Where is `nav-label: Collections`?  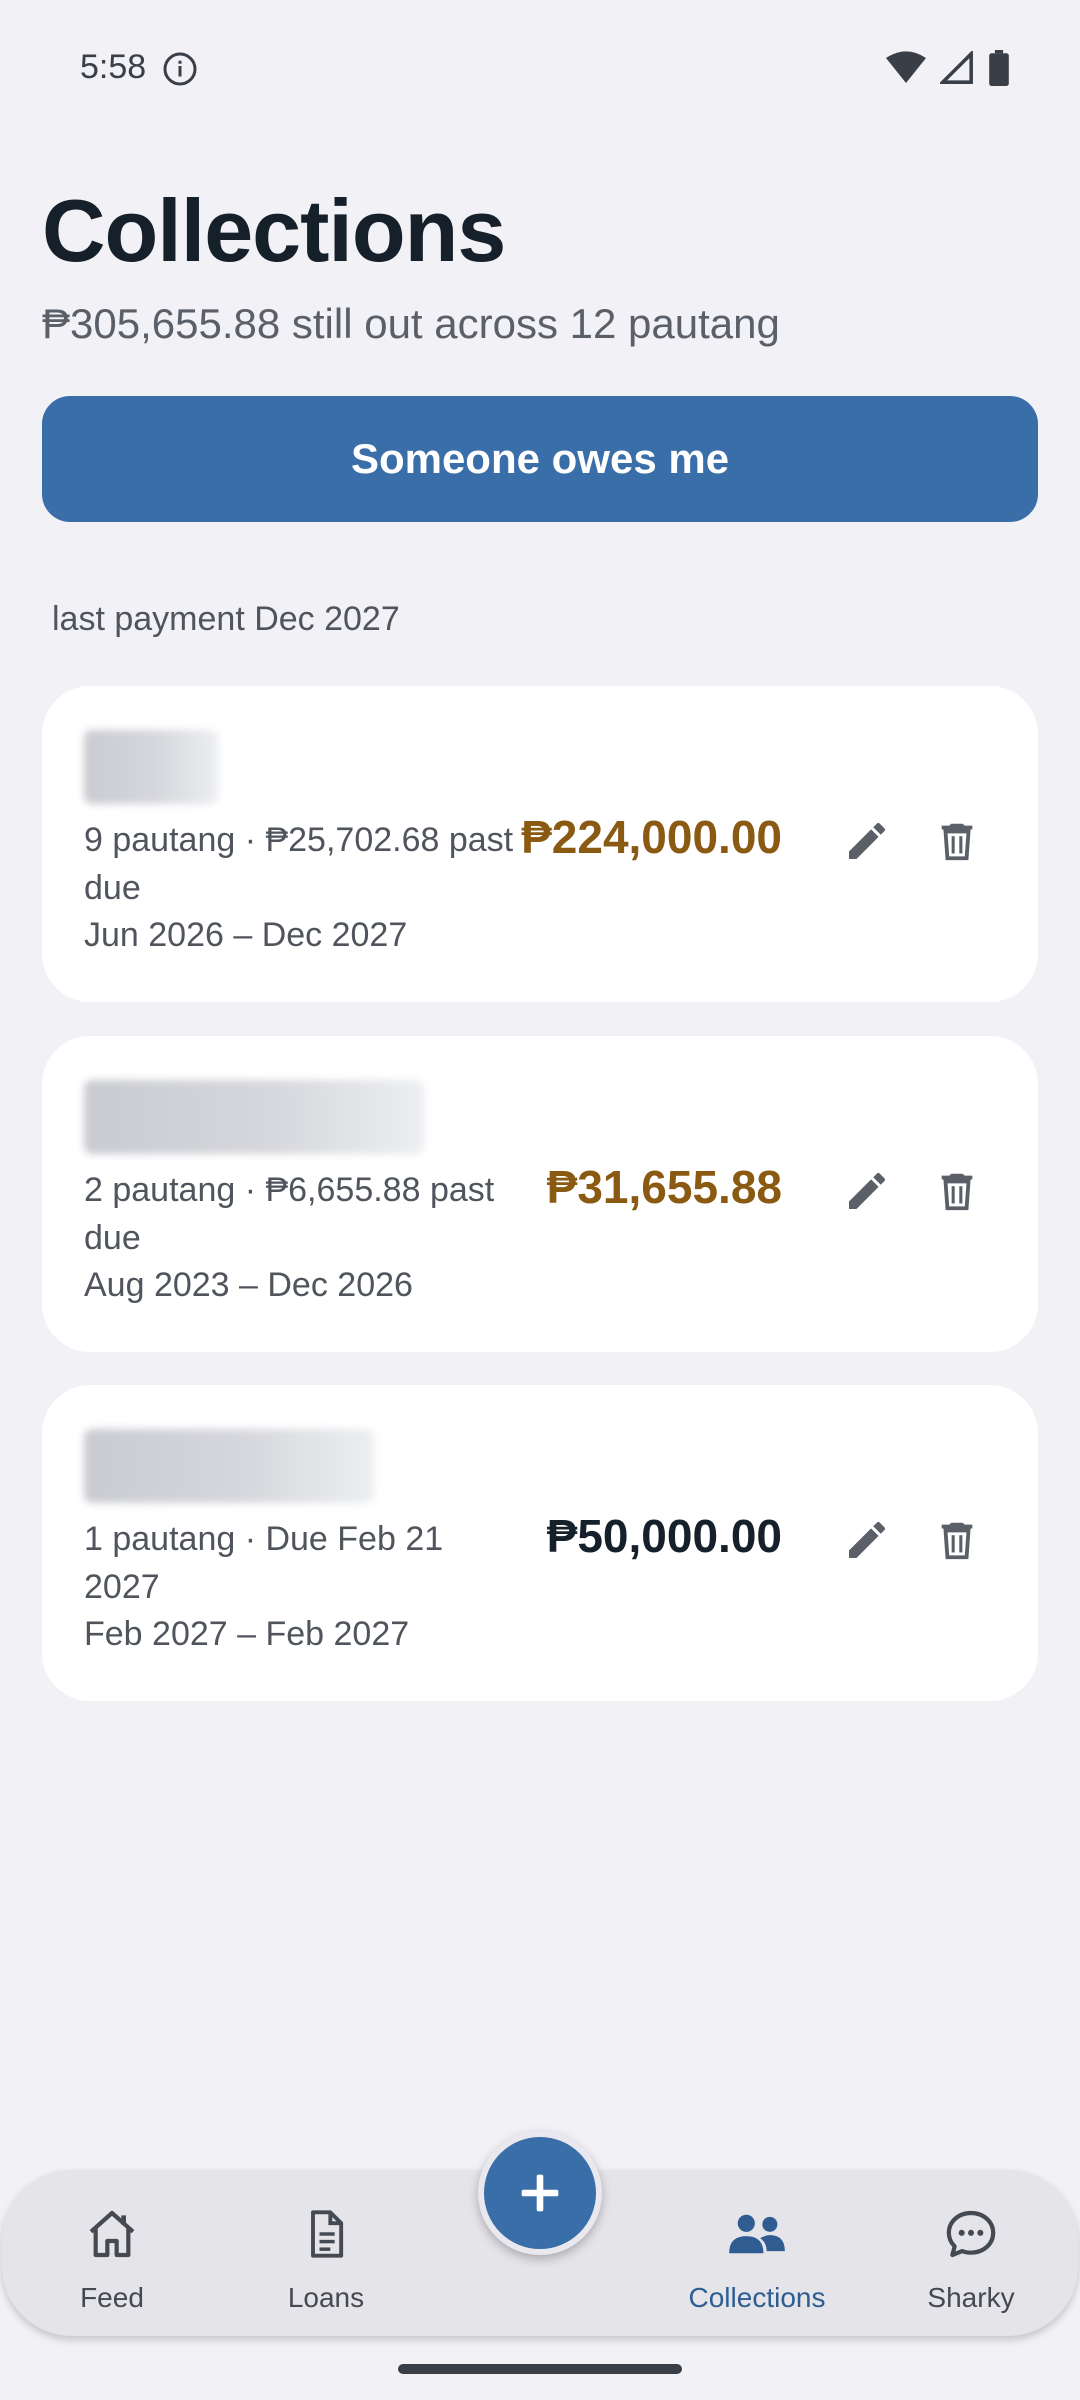 nav-label: Collections is located at coordinates (757, 2297).